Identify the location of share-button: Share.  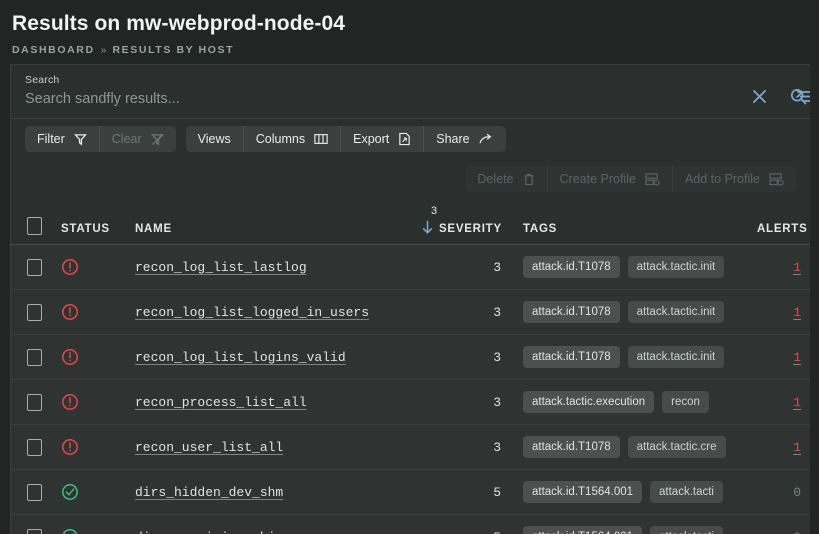
(464, 139).